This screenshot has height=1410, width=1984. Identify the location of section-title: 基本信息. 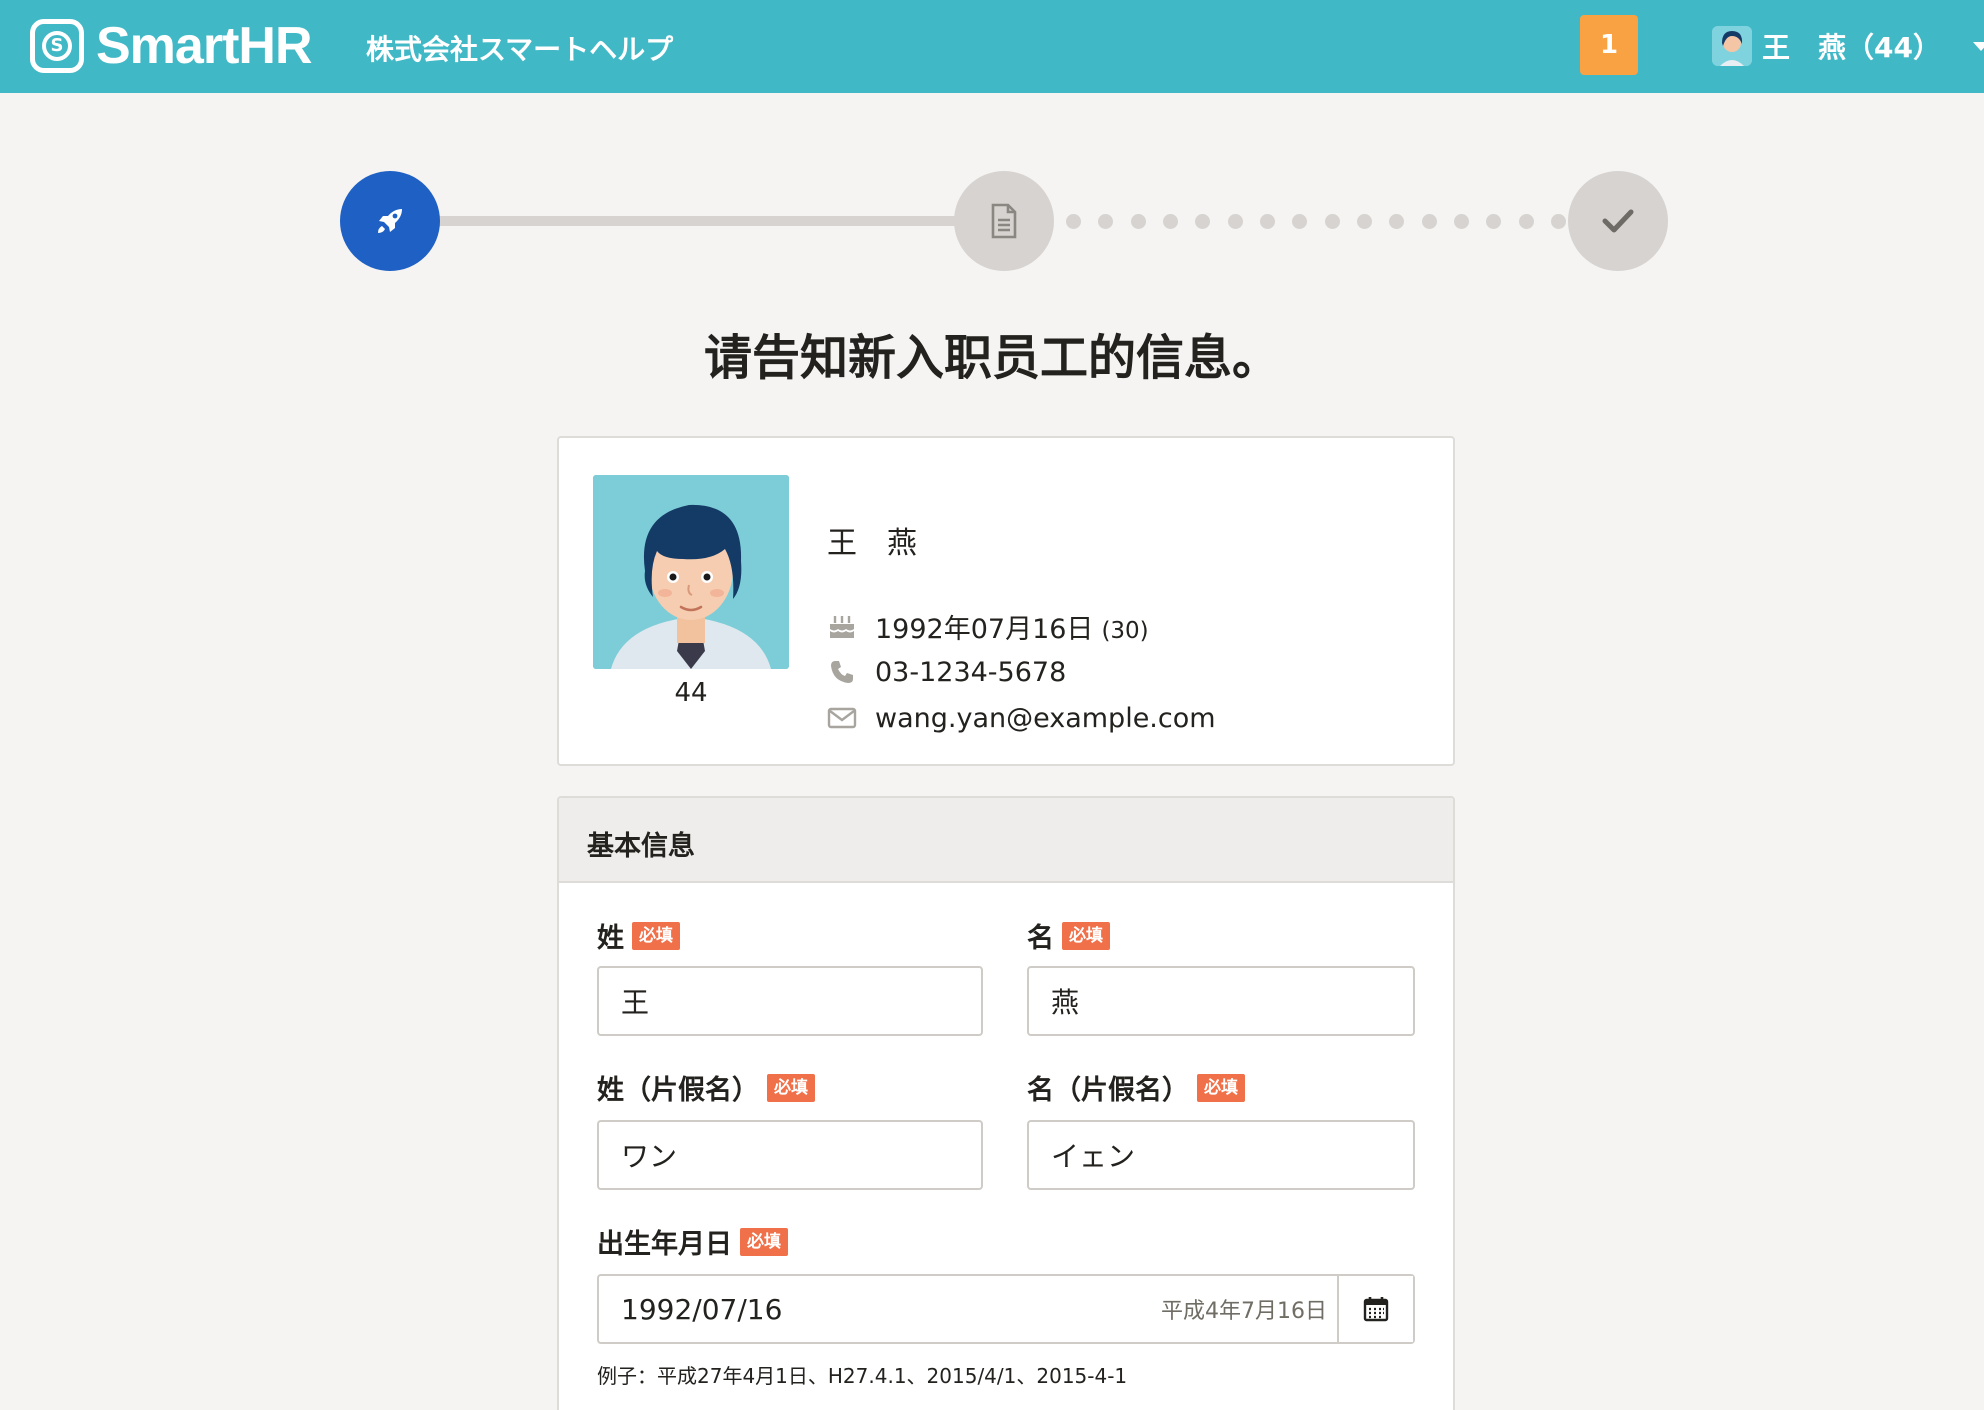
(641, 846).